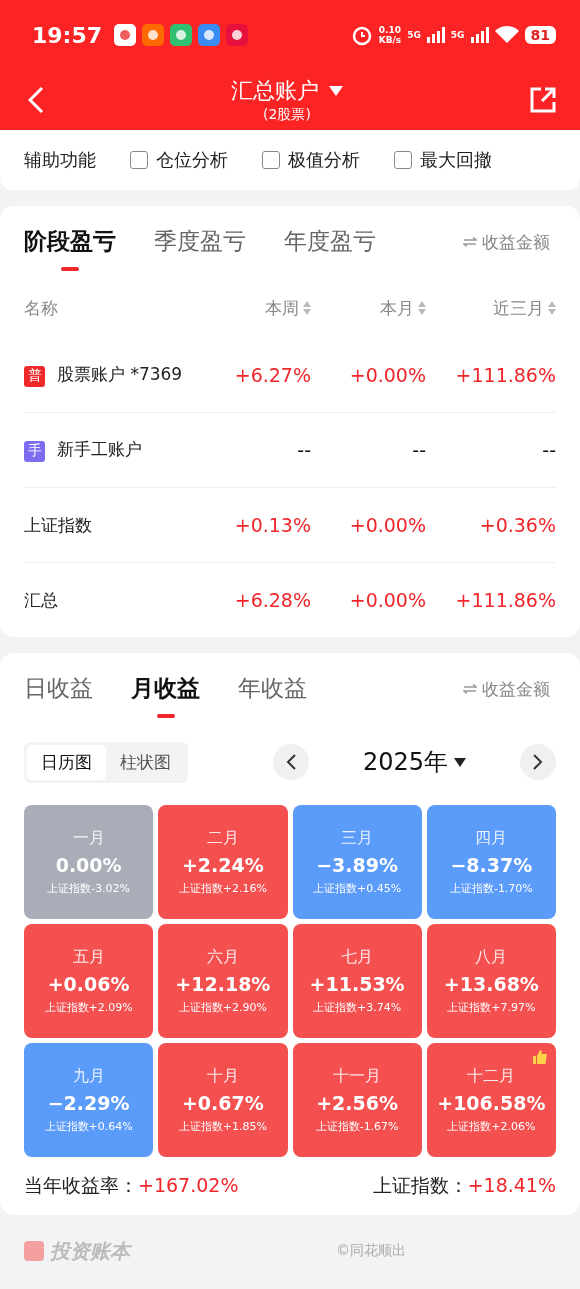 Image resolution: width=580 pixels, height=1289 pixels. I want to click on column-header: 名称, so click(41, 308).